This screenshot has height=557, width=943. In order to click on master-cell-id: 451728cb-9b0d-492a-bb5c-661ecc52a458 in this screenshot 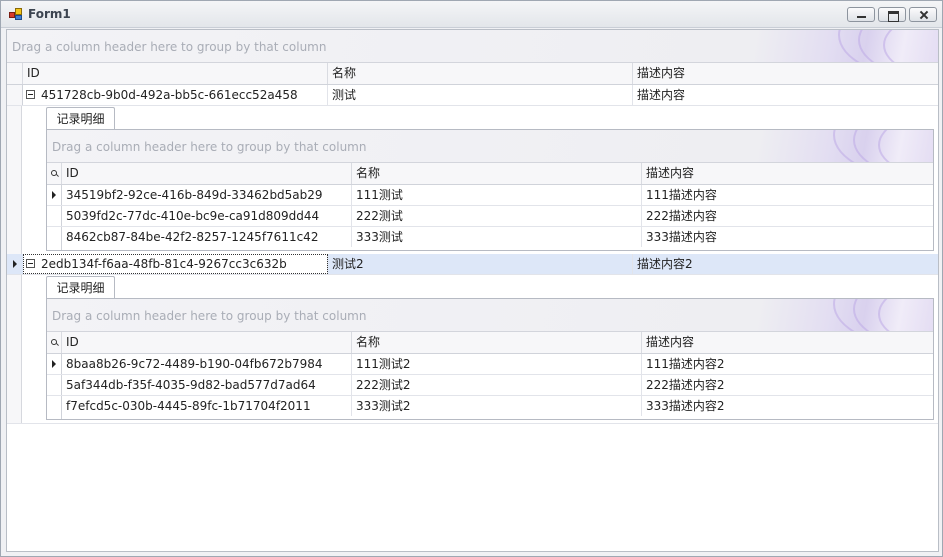, I will do `click(175, 95)`.